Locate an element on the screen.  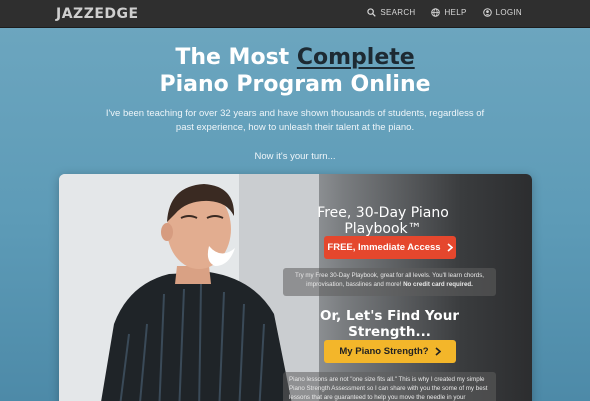
header-nav: SEARCH HELP LOGIN is located at coordinates (444, 12).